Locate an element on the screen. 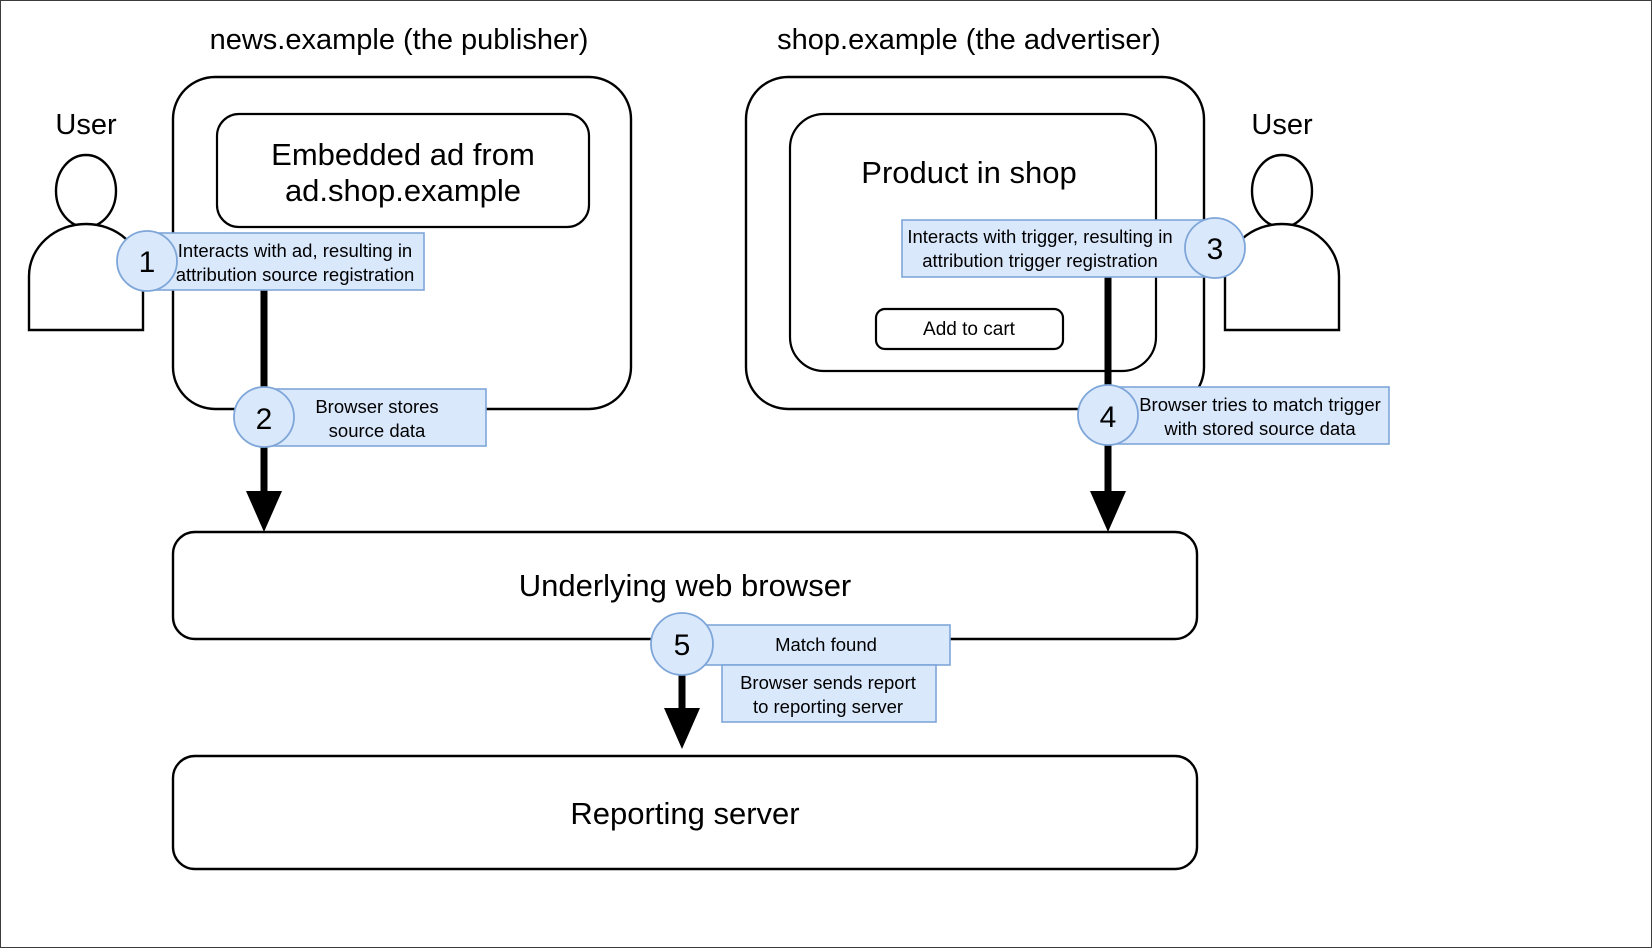 The width and height of the screenshot is (1652, 948). step-2-annotation: 2 Browser stores source data is located at coordinates (360, 417).